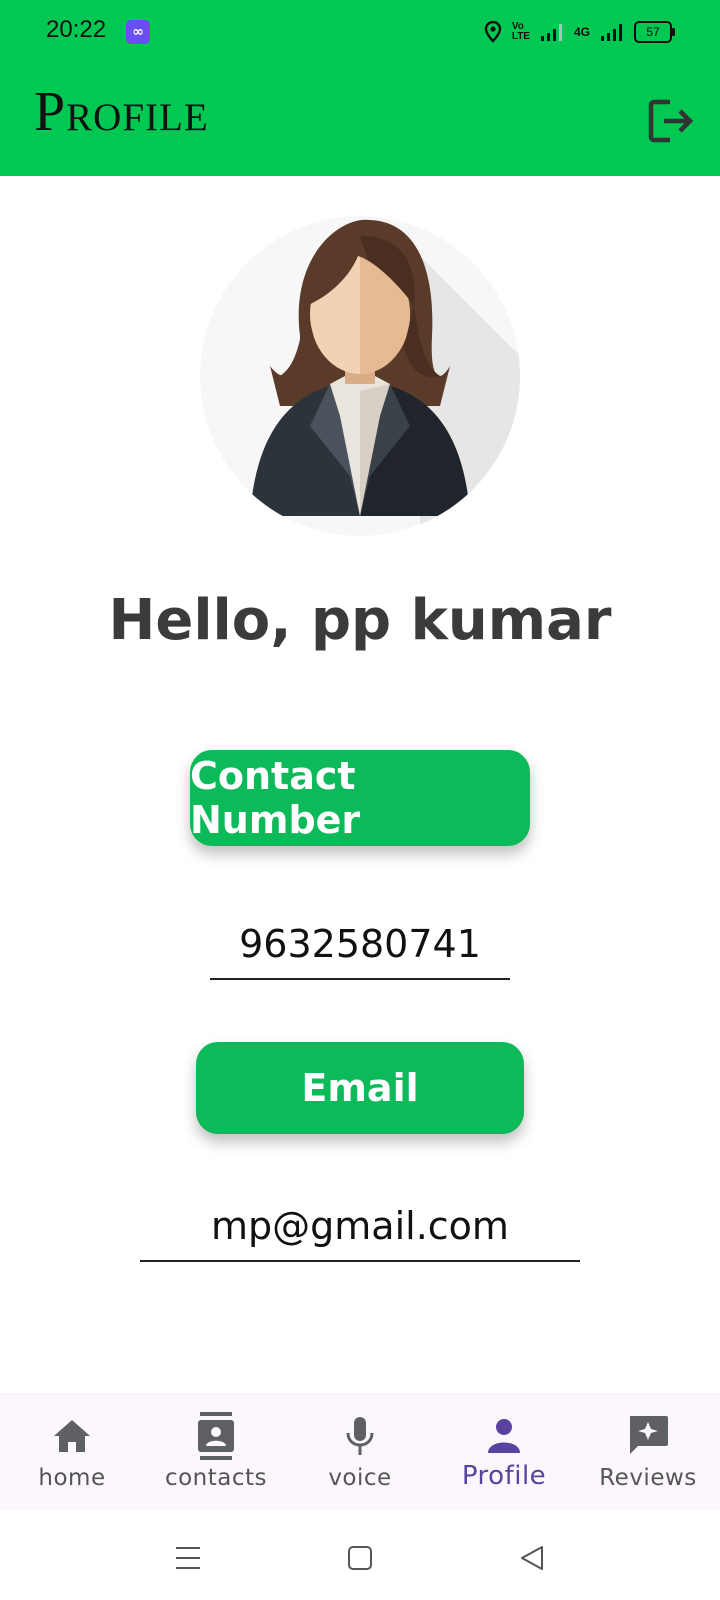 The width and height of the screenshot is (720, 1600). Describe the element at coordinates (76, 29) in the screenshot. I see `status-time: 20:22` at that location.